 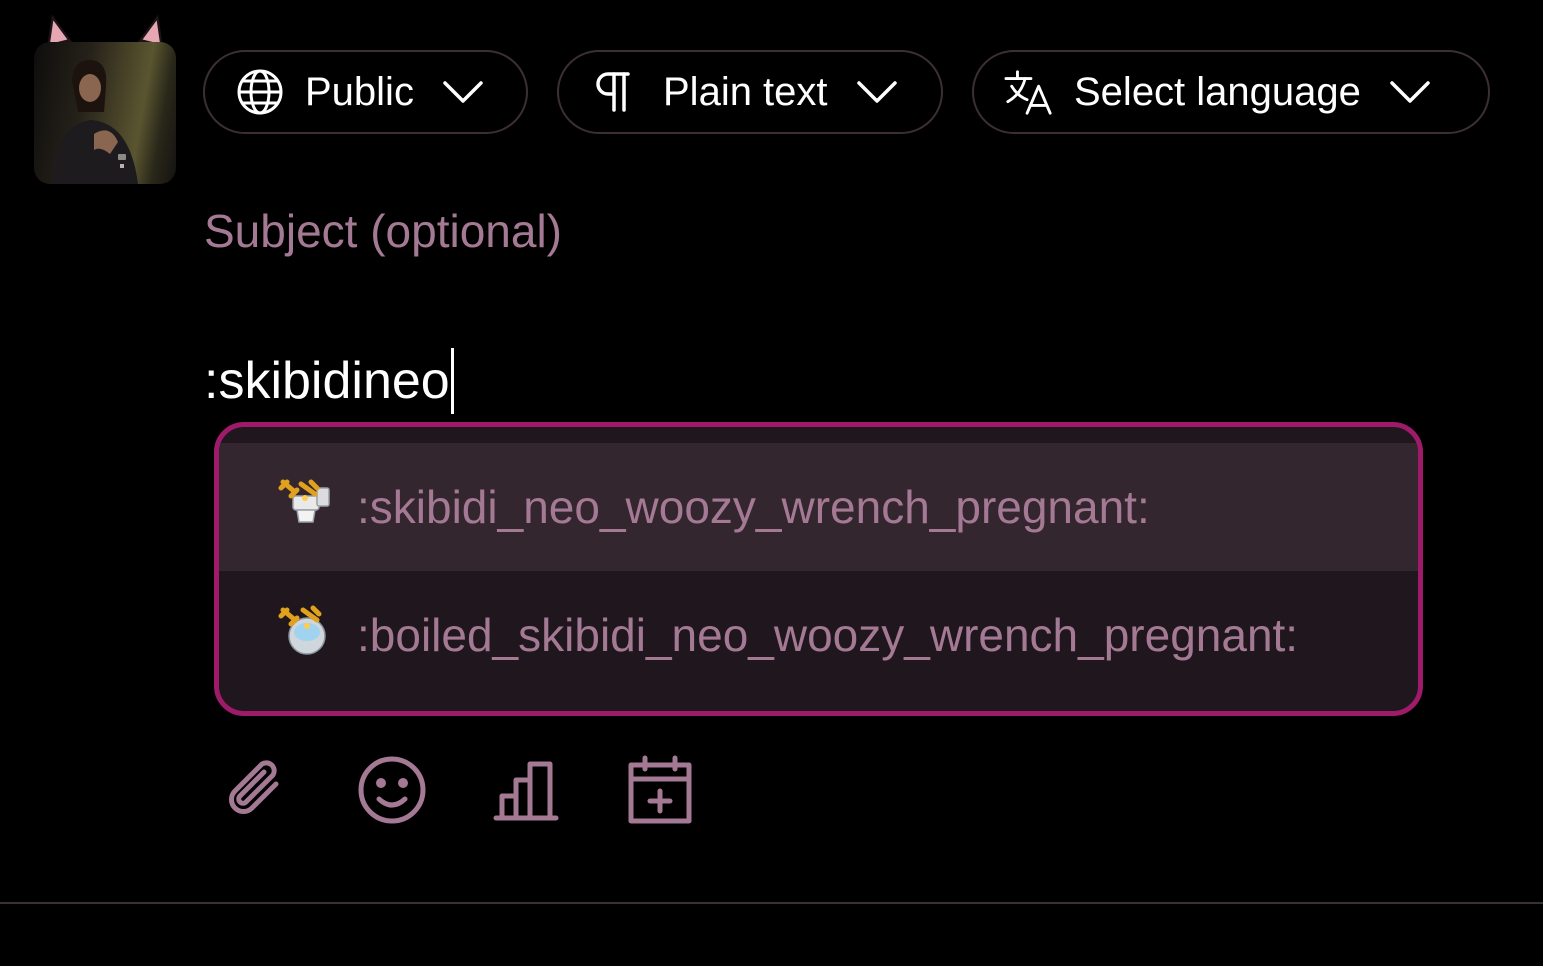 I want to click on subject-input, so click(x=844, y=231).